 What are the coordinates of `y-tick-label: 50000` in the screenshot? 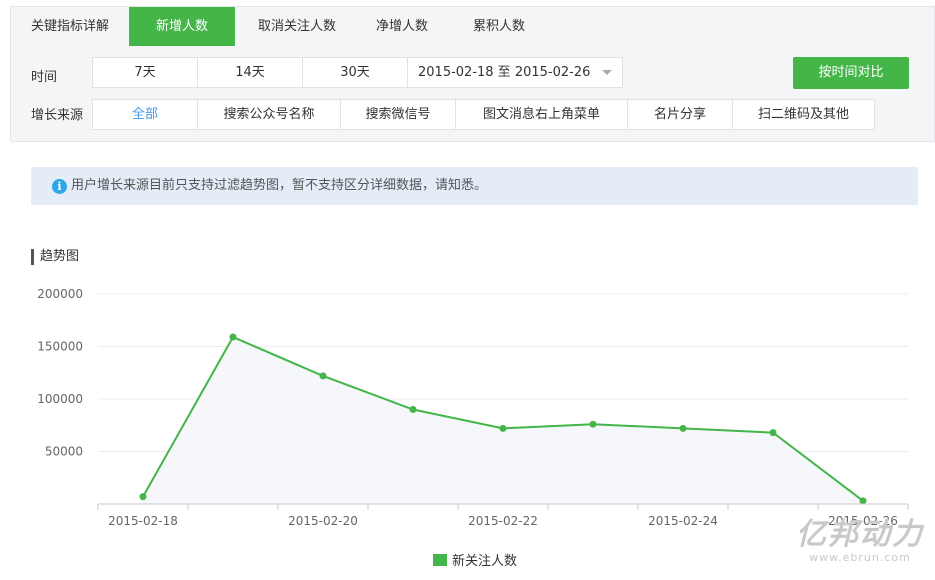 It's located at (64, 452).